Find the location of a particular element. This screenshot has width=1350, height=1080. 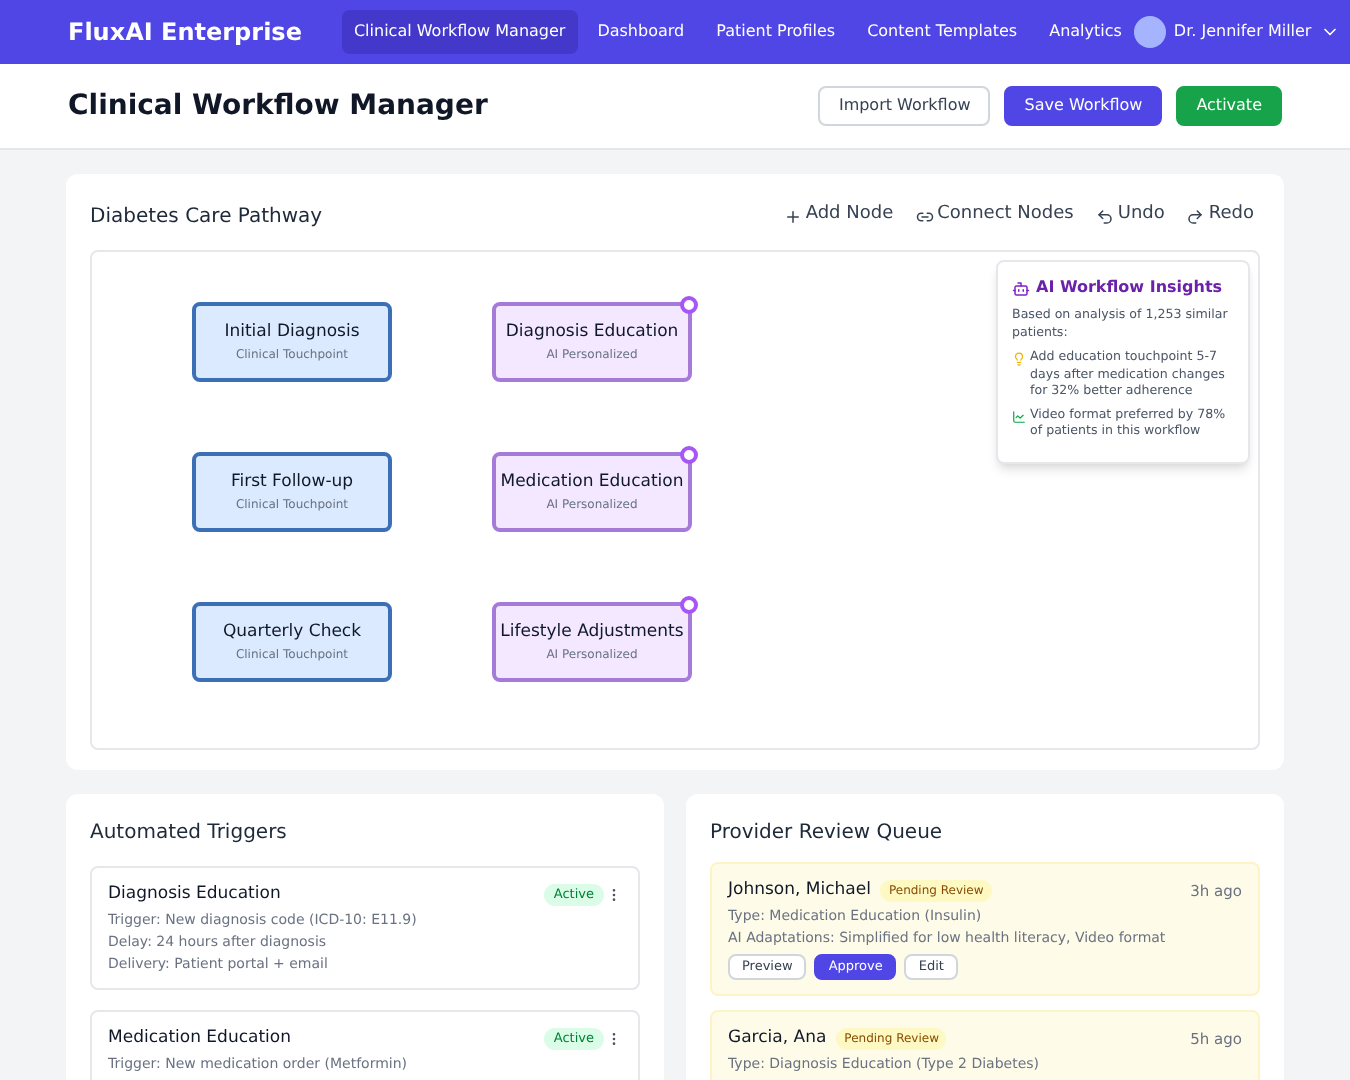

robot-icon is located at coordinates (1021, 288).